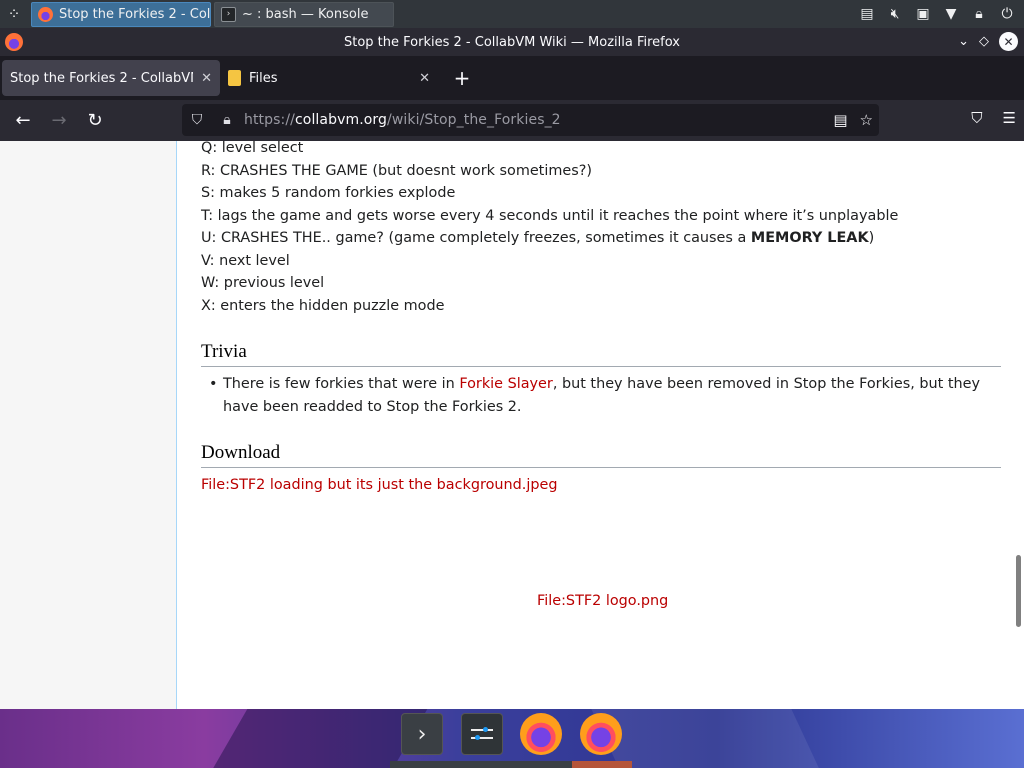  Describe the element at coordinates (88, 425) in the screenshot. I see `wiki-sidebar` at that location.